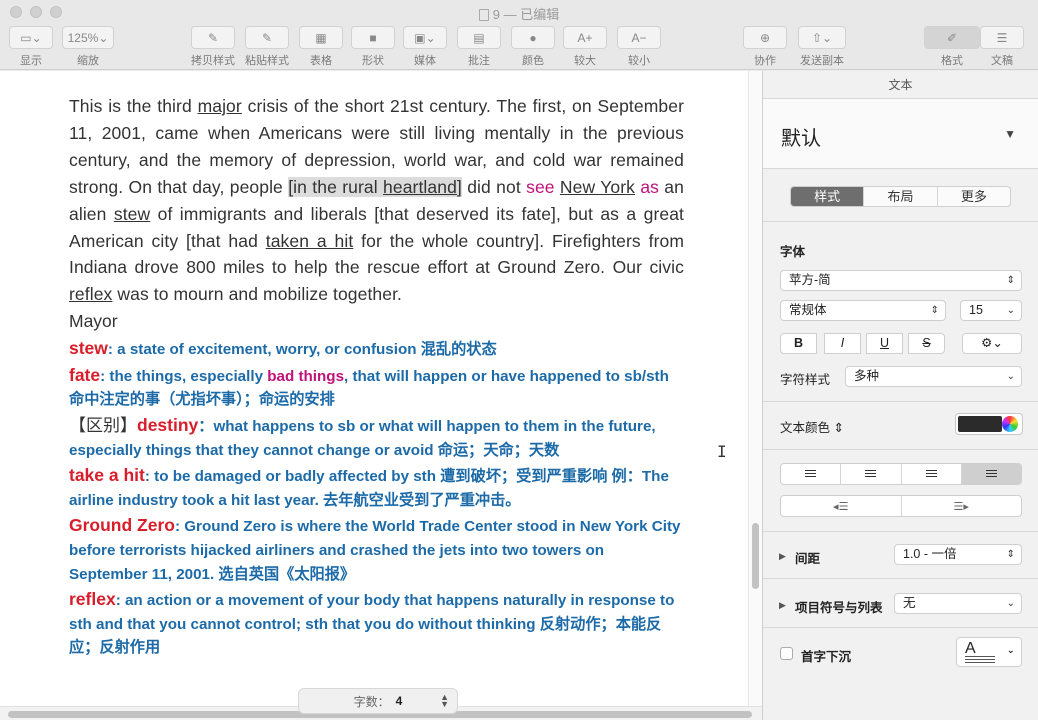  I want to click on shape-icon: ■, so click(373, 37).